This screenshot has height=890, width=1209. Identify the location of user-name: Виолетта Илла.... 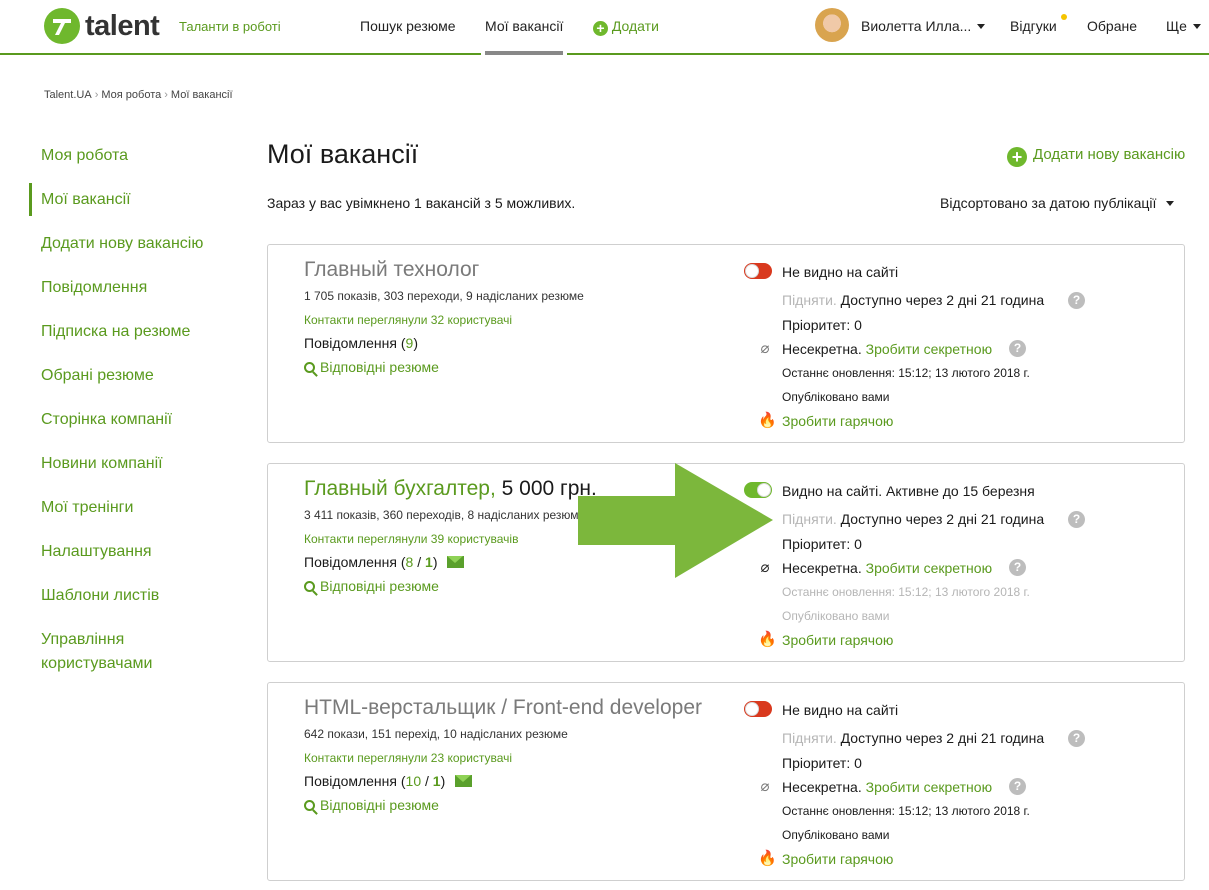
(916, 26).